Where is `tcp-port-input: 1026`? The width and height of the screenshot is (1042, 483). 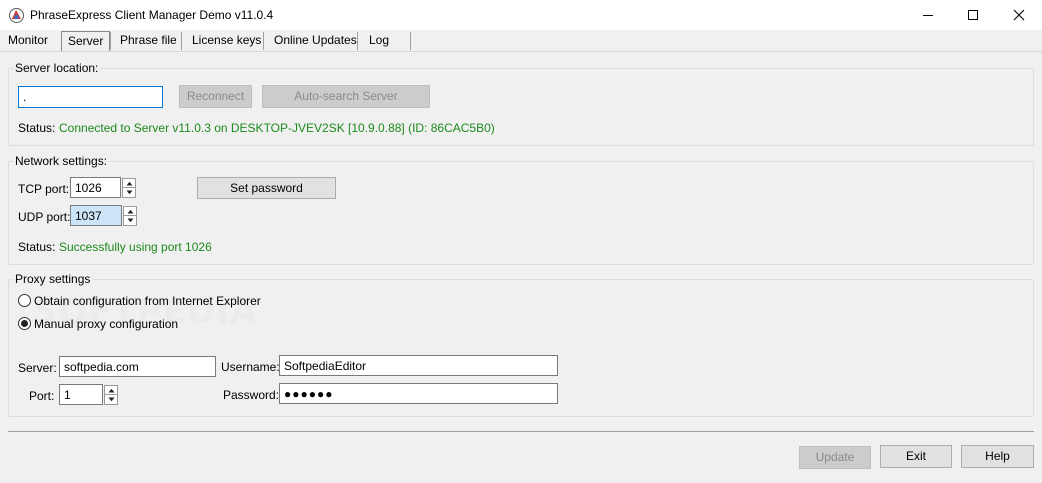 tcp-port-input: 1026 is located at coordinates (95, 187).